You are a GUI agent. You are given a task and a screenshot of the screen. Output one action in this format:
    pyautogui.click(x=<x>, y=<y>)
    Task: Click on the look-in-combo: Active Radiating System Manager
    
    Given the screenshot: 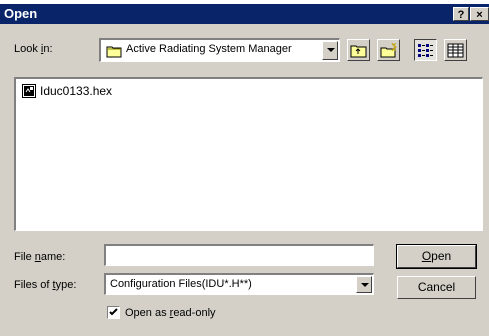 What is the action you would take?
    pyautogui.click(x=219, y=50)
    